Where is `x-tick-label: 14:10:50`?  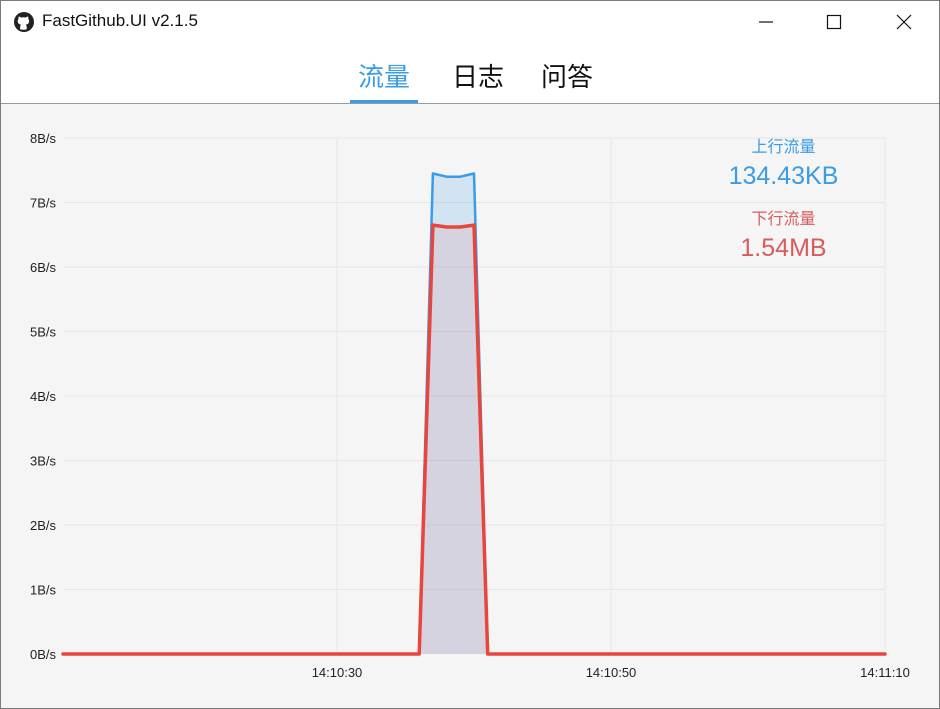
x-tick-label: 14:10:50 is located at coordinates (611, 672).